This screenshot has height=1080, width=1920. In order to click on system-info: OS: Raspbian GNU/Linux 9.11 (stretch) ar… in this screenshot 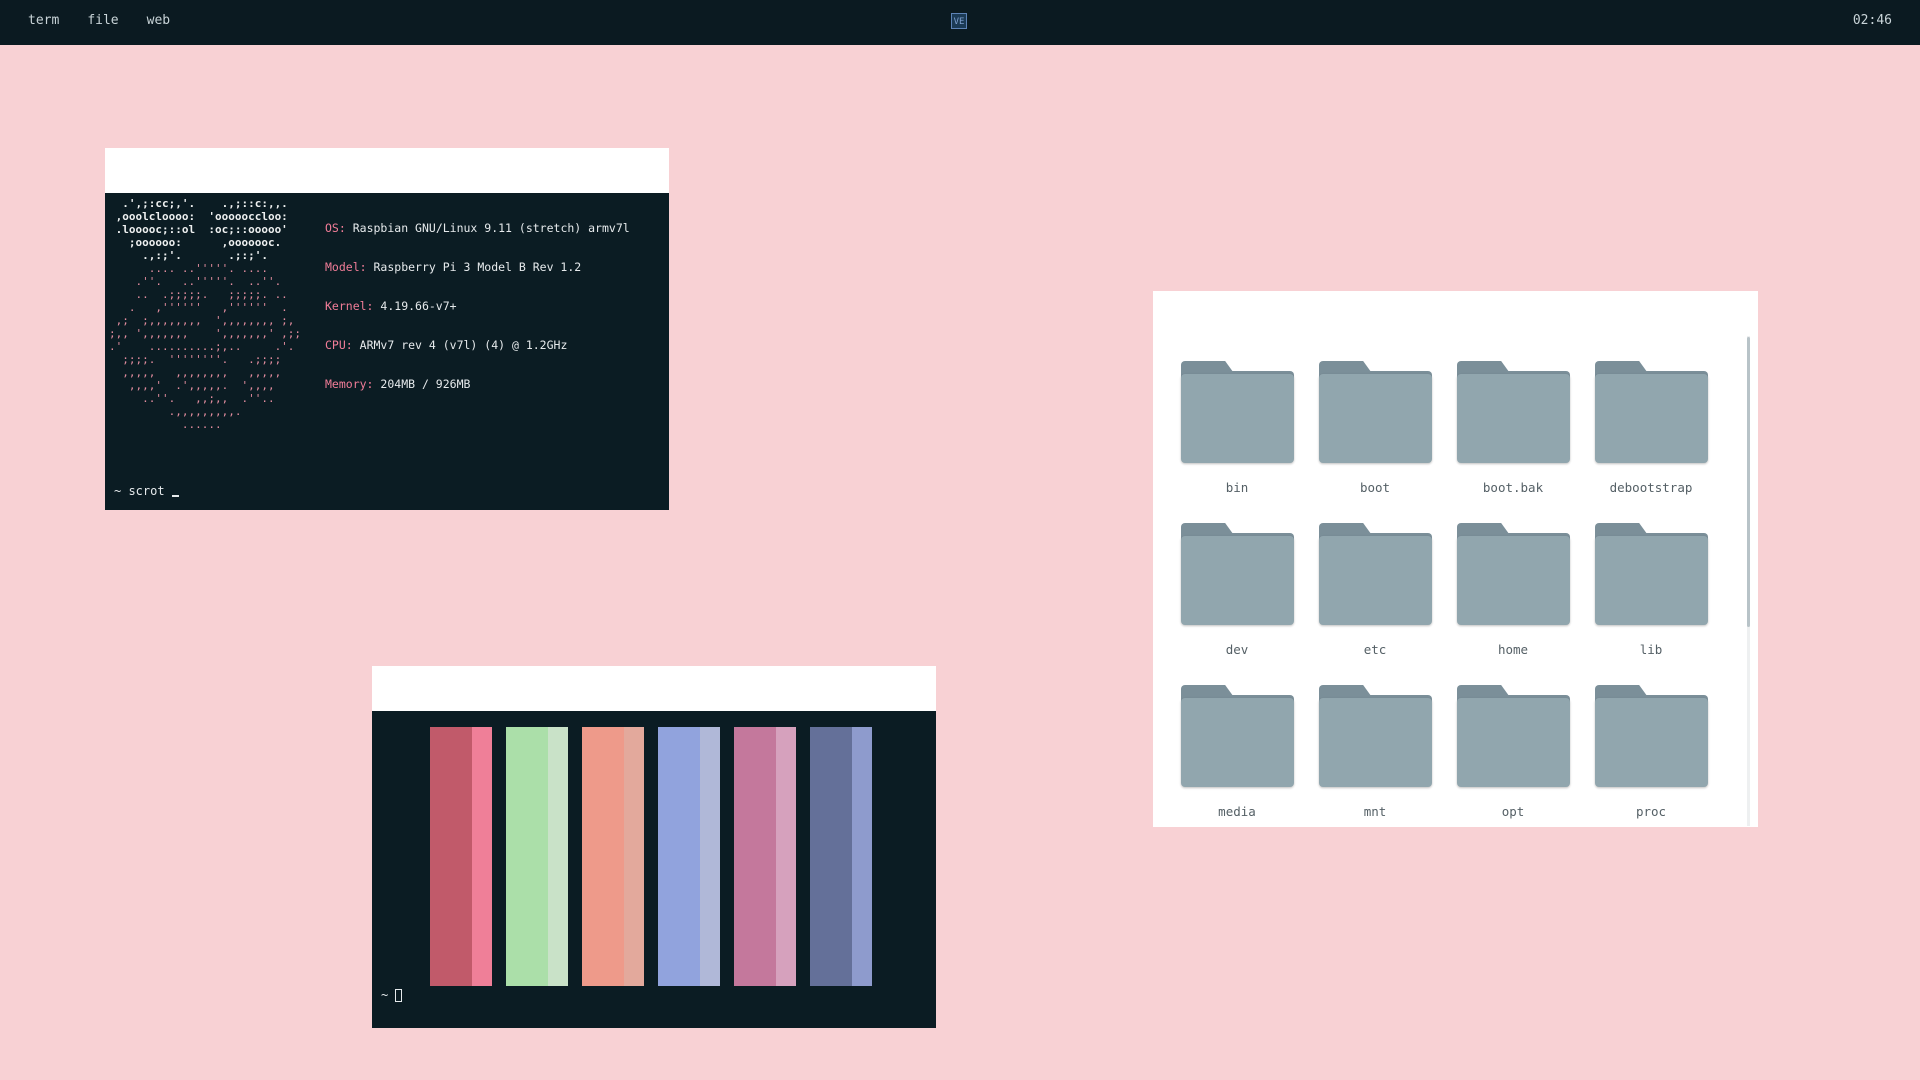, I will do `click(477, 306)`.